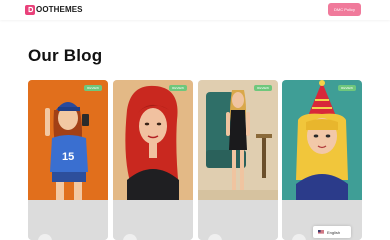 Image resolution: width=390 pixels, height=240 pixels. I want to click on language-label: English, so click(334, 232).